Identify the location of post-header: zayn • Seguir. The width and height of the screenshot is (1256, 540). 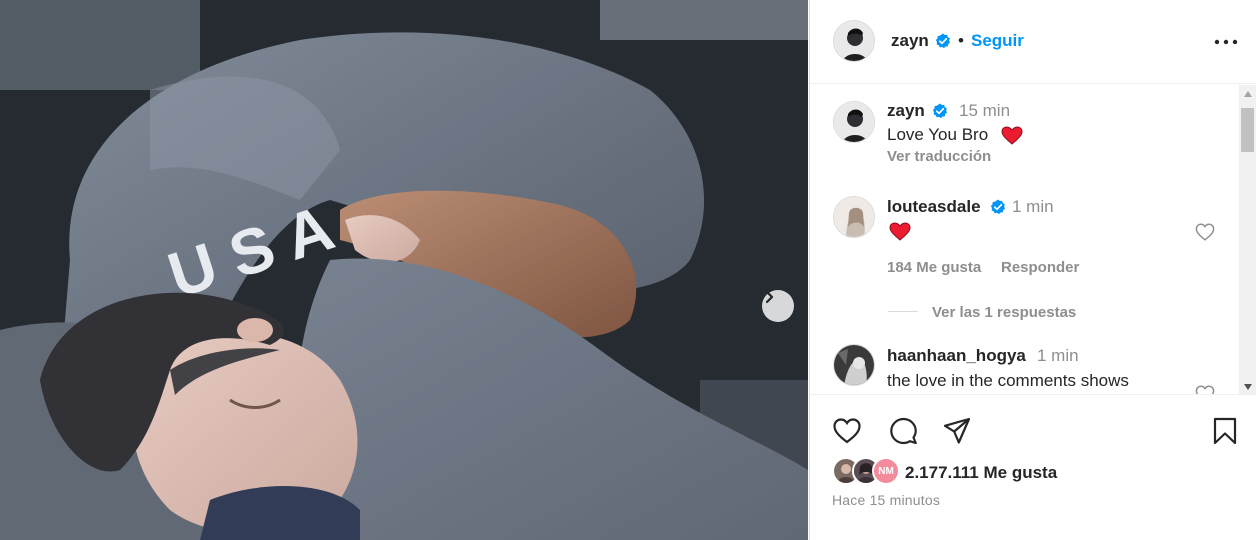
(1033, 42).